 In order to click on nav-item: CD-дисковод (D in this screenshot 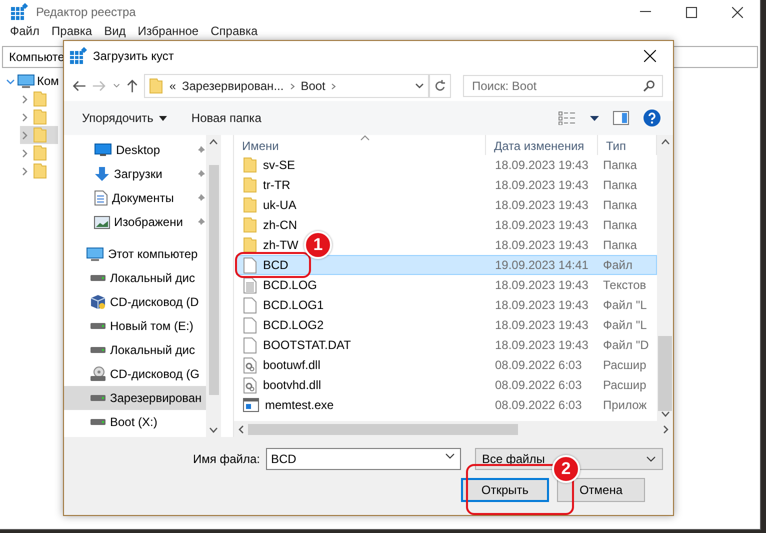, I will do `click(135, 302)`.